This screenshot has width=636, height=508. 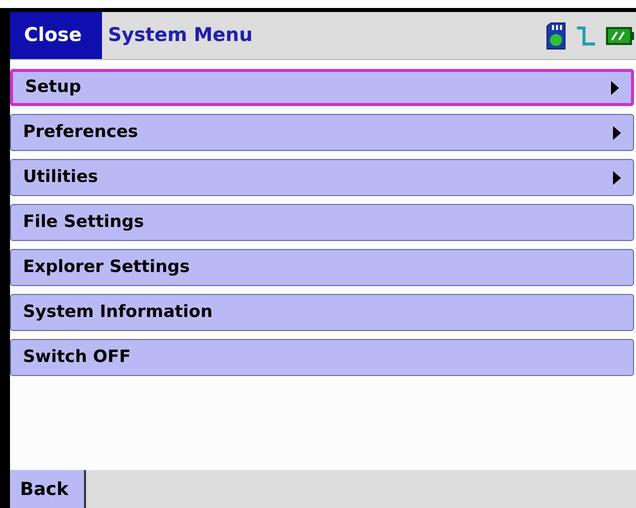 What do you see at coordinates (322, 312) in the screenshot?
I see `menu-item: System Information` at bounding box center [322, 312].